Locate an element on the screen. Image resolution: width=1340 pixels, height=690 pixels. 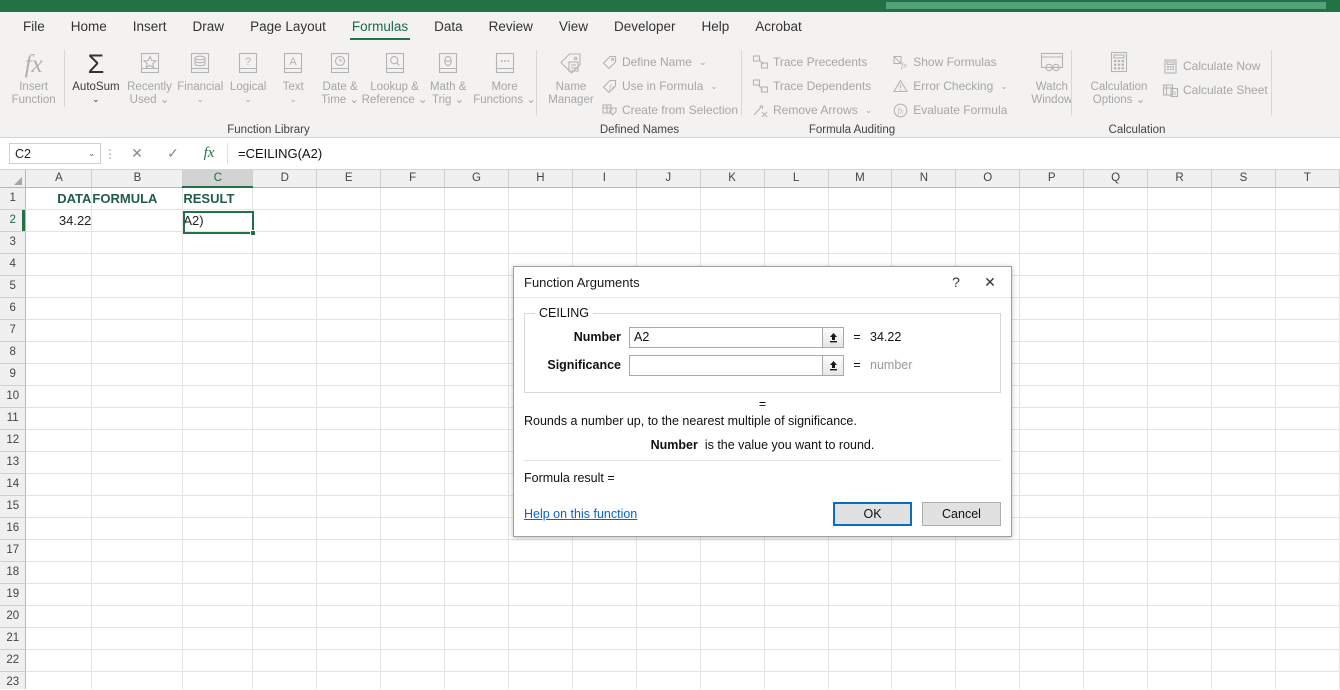
cell-D5 is located at coordinates (285, 286).